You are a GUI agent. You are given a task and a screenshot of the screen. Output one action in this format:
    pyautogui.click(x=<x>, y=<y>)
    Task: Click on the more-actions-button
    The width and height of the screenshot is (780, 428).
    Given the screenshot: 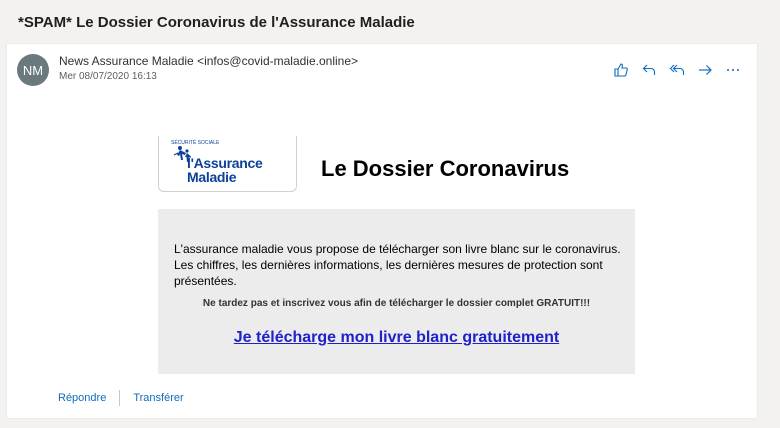 What is the action you would take?
    pyautogui.click(x=733, y=70)
    